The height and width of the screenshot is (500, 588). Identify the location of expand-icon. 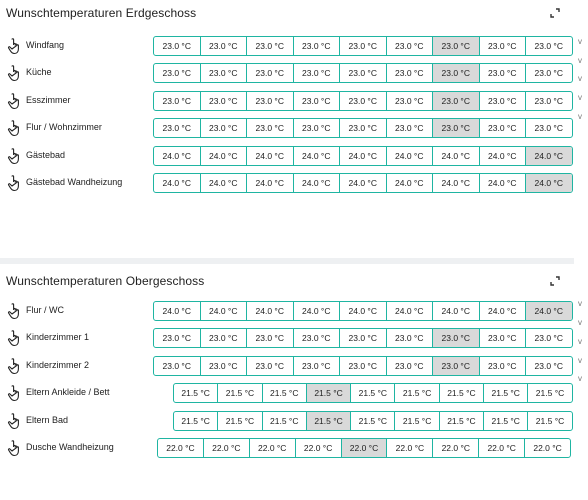
(555, 281).